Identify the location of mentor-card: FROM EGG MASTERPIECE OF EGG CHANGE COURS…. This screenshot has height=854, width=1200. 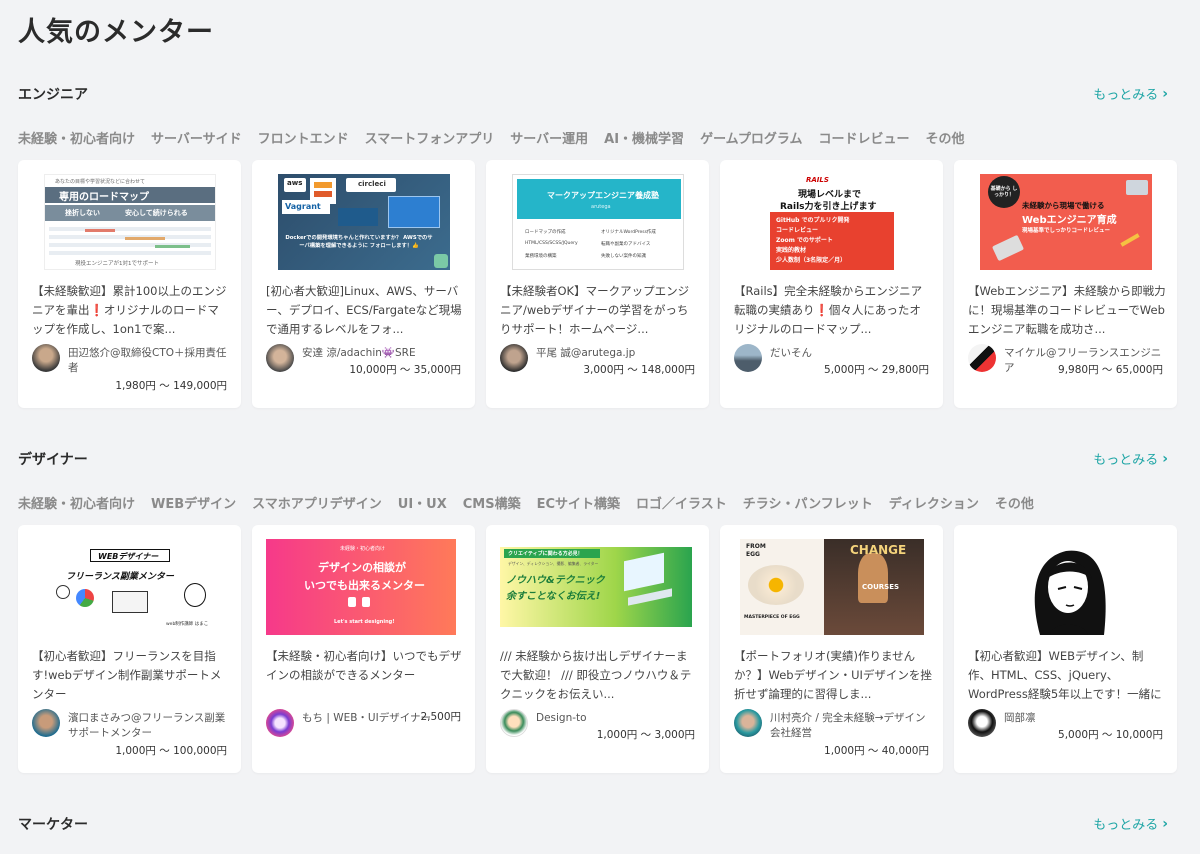
(831, 649).